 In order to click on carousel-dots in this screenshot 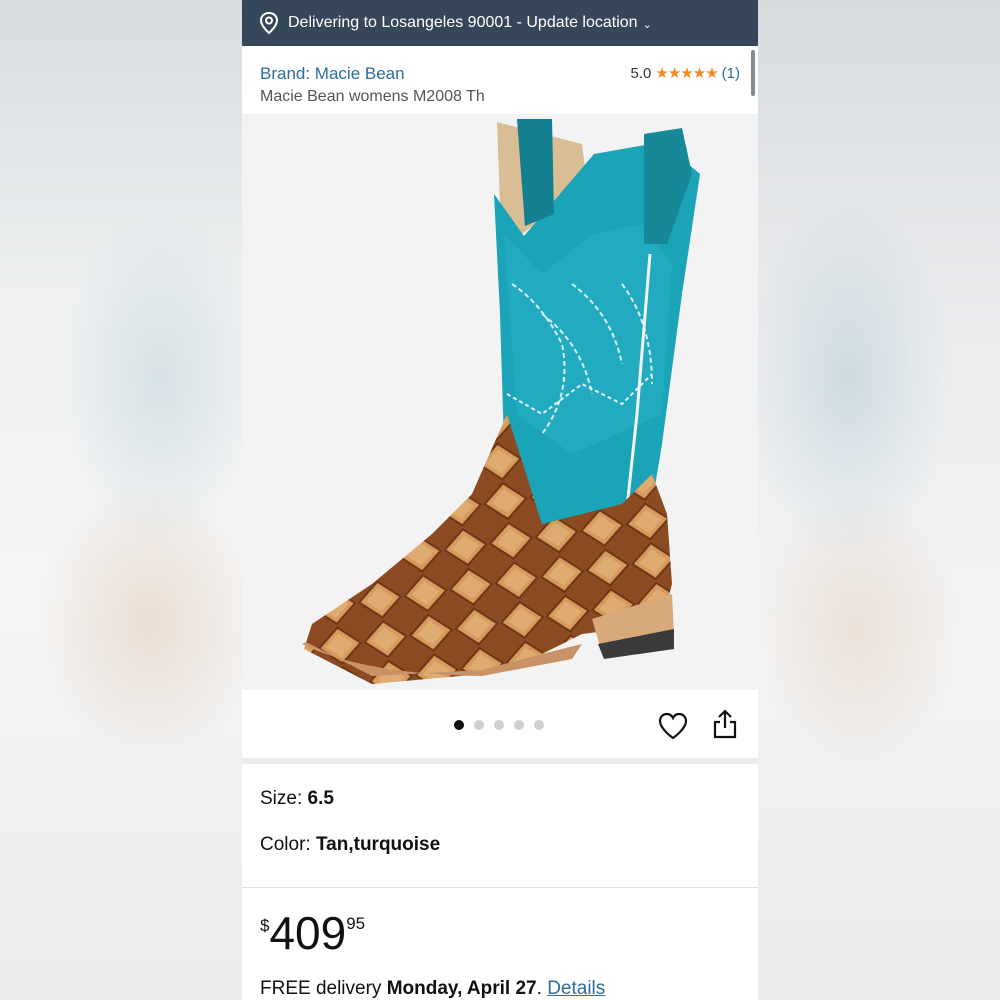, I will do `click(499, 725)`.